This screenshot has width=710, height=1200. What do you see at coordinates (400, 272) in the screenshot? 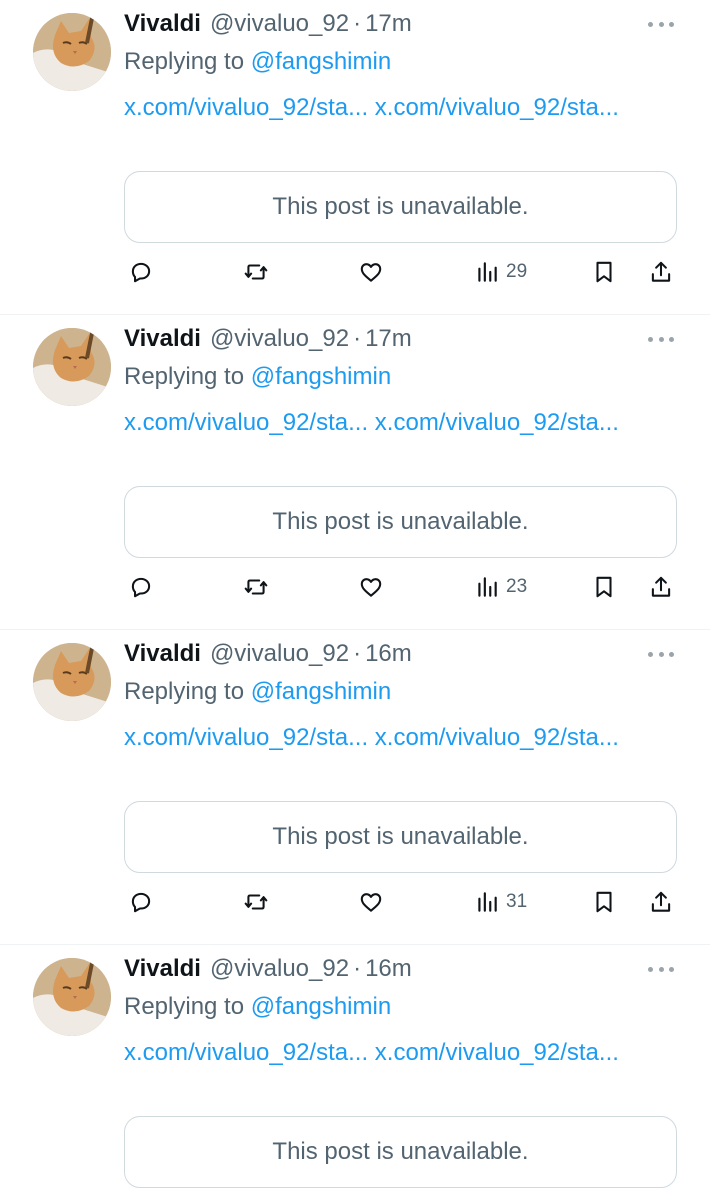
I see `action-bar: 29` at bounding box center [400, 272].